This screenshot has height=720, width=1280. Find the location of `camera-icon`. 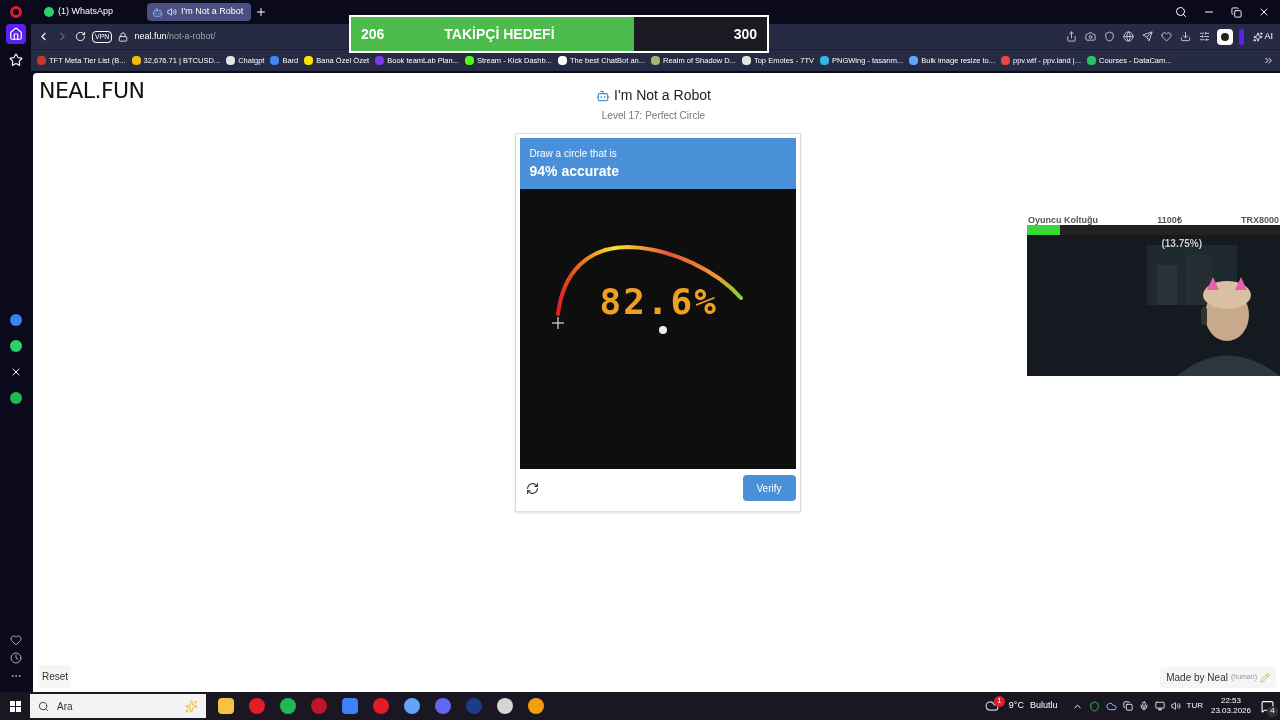

camera-icon is located at coordinates (1091, 36).